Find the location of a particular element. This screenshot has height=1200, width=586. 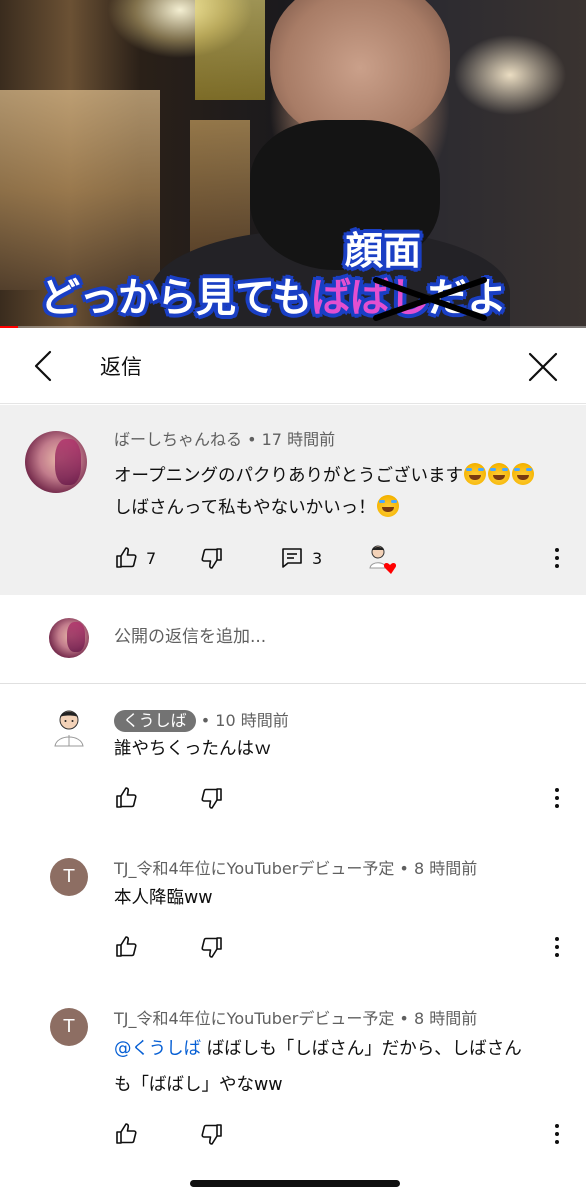

like-button: 7 is located at coordinates (135, 558).